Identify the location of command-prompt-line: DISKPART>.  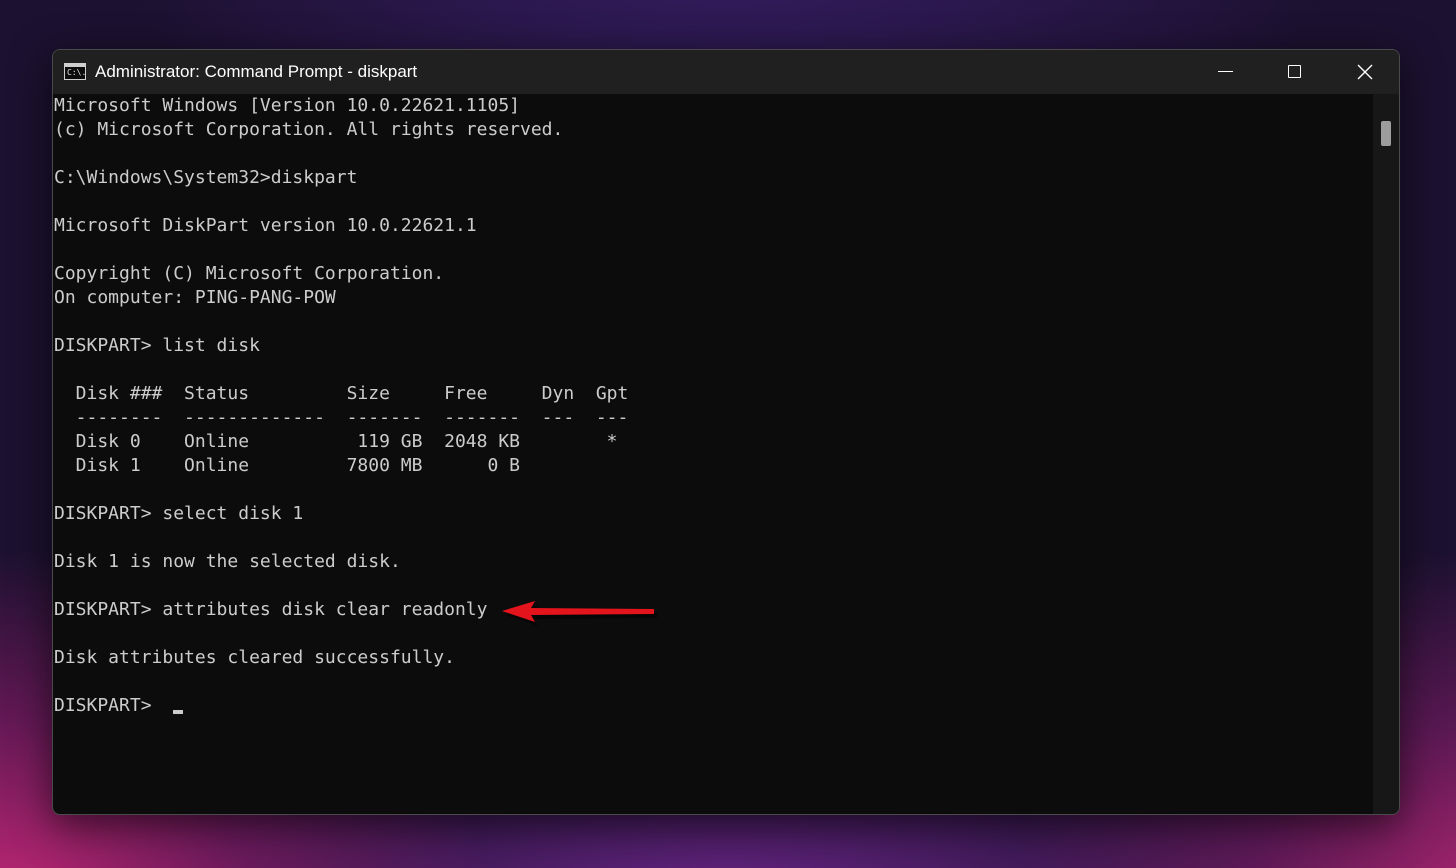
(119, 706).